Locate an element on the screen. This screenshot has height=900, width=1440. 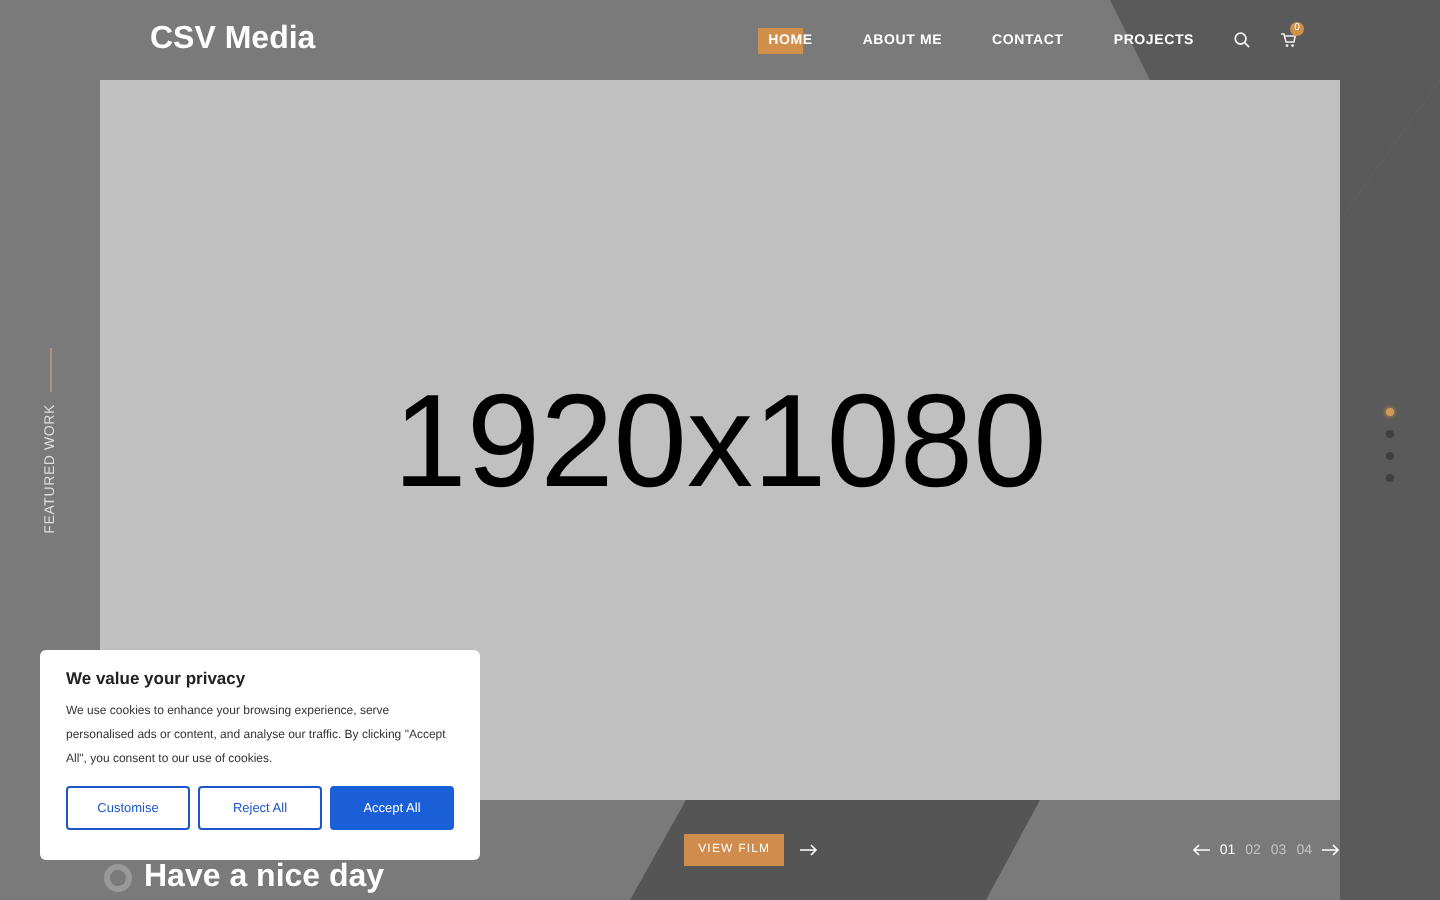
placeholder-text: 1920x1080 is located at coordinates (720, 440).